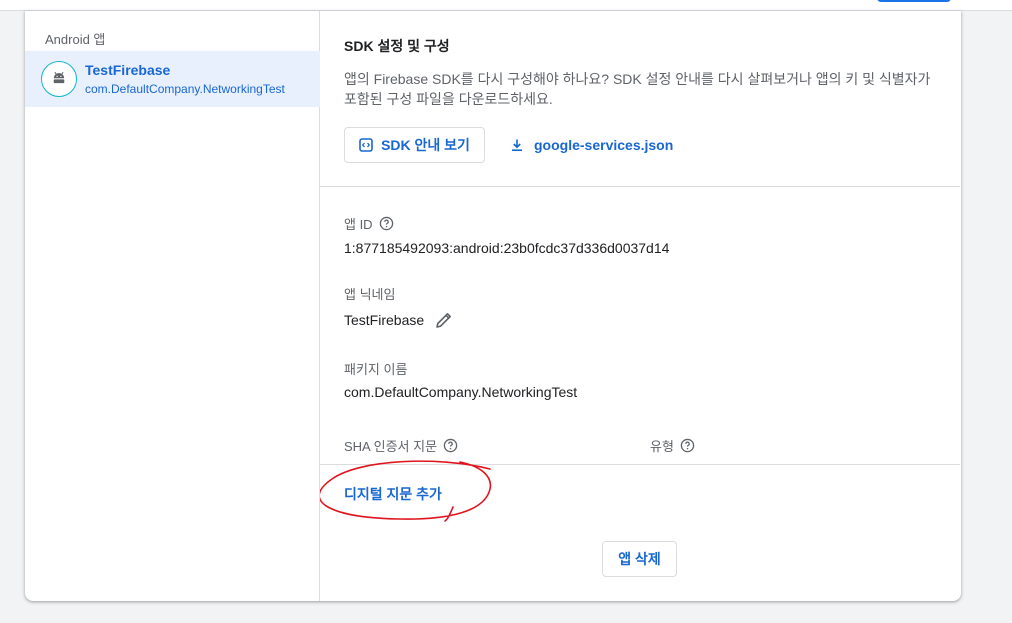  I want to click on app-list-title: Android 앱, so click(75, 39).